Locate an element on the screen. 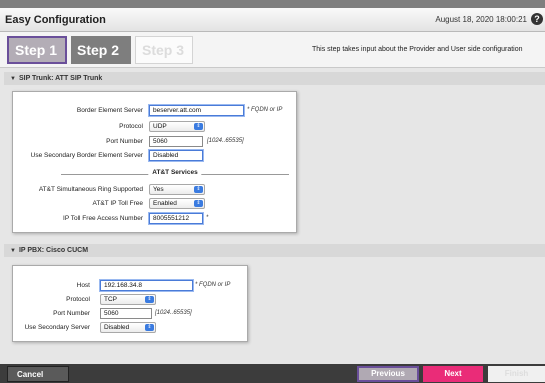  border-server-label: Border Element Server is located at coordinates (109, 110).